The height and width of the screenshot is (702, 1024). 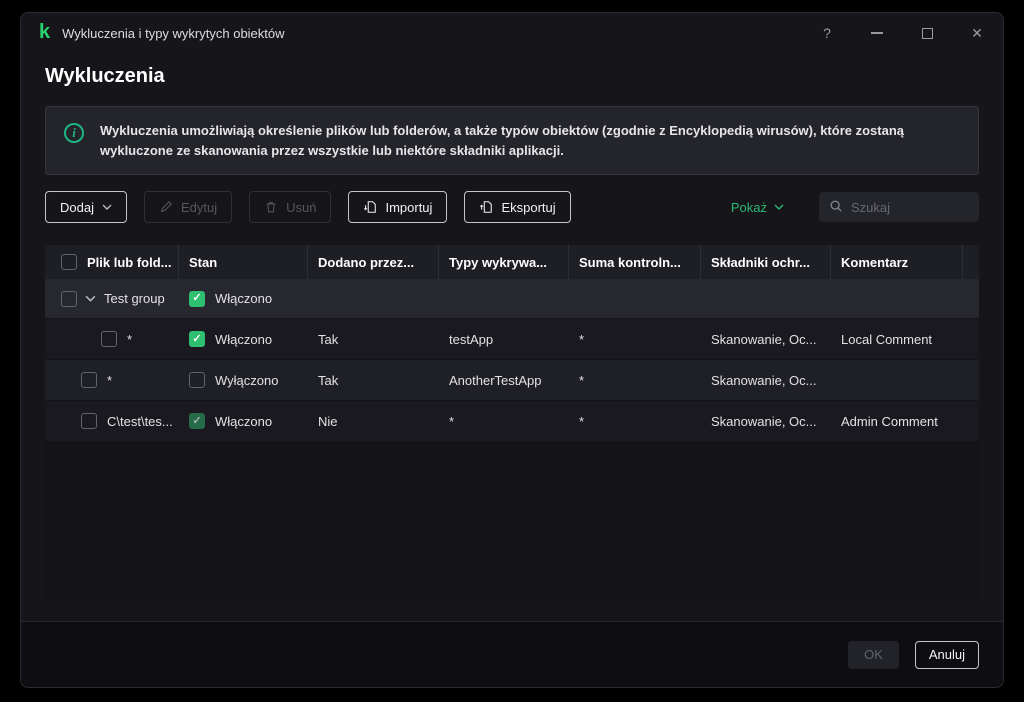 What do you see at coordinates (512, 299) in the screenshot?
I see `group-row: Test group Włączono` at bounding box center [512, 299].